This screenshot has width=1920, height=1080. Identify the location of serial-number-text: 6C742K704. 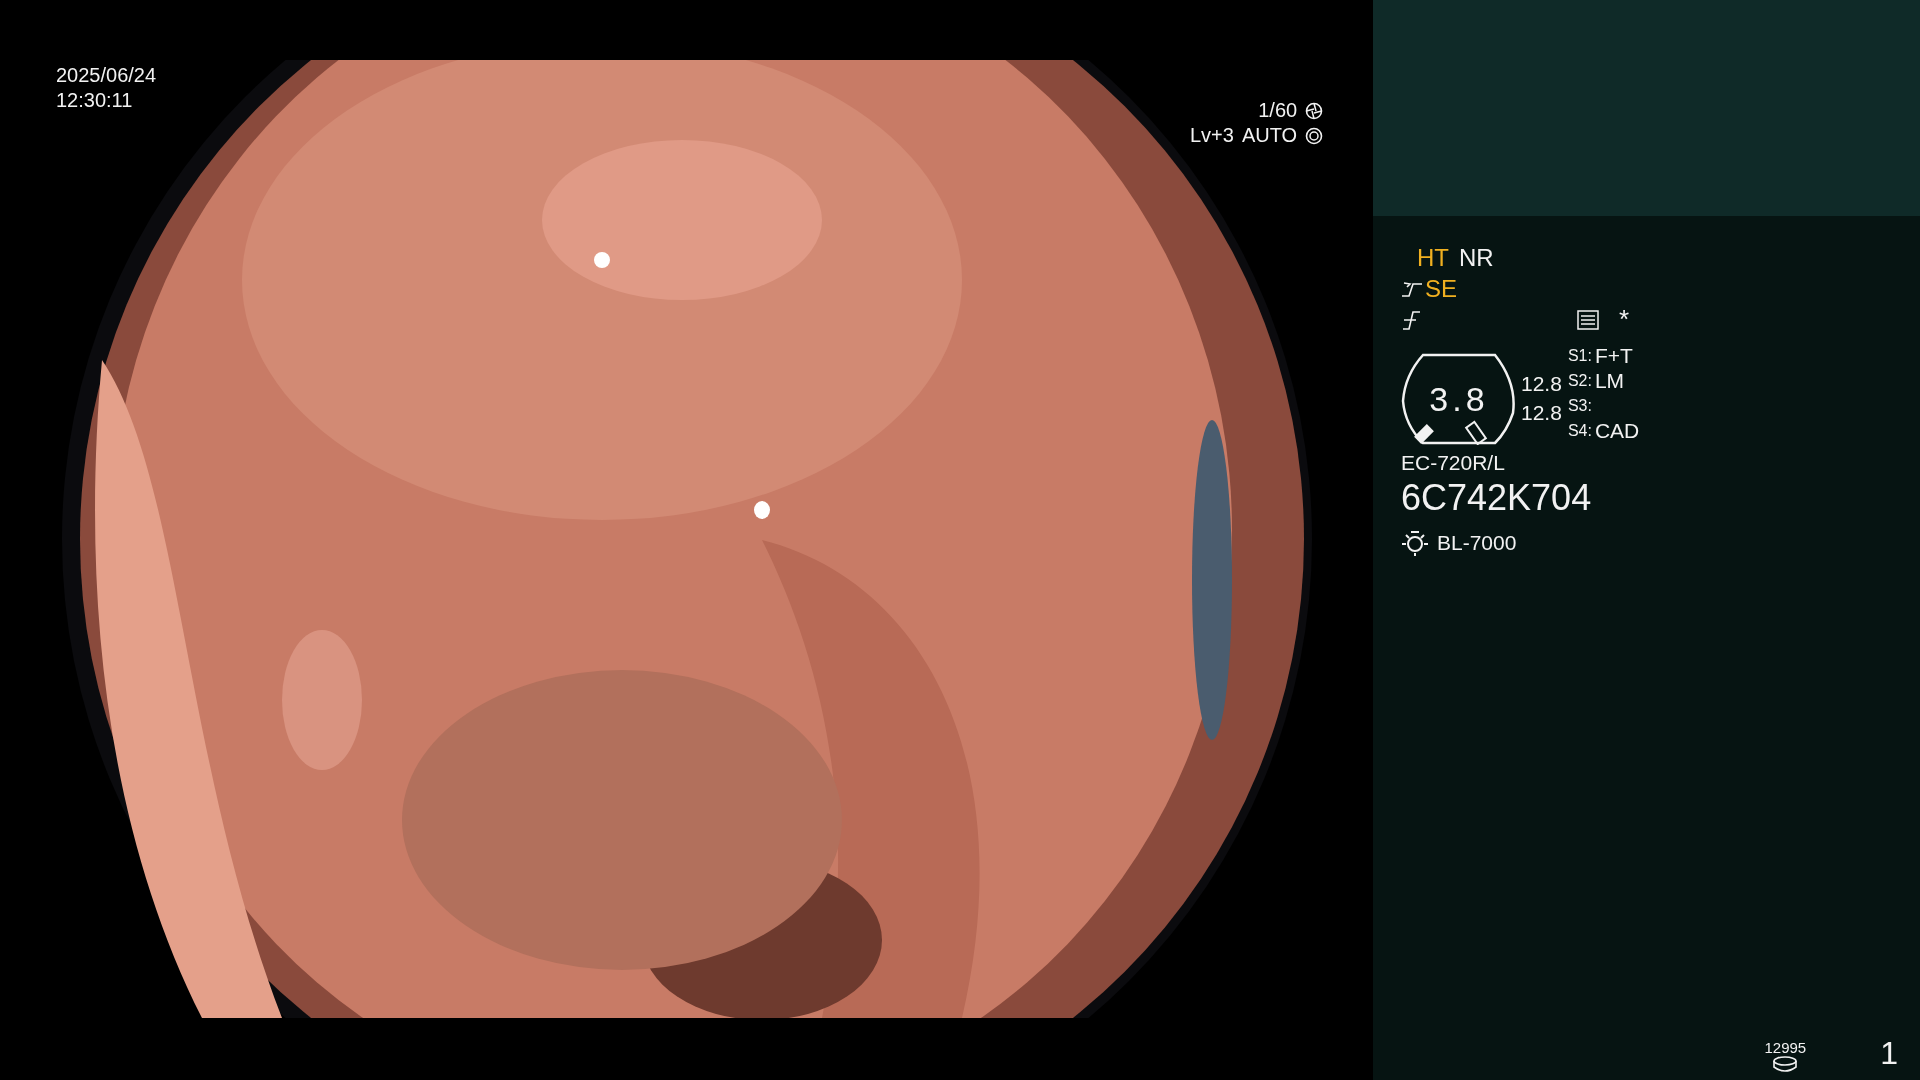
(1497, 498).